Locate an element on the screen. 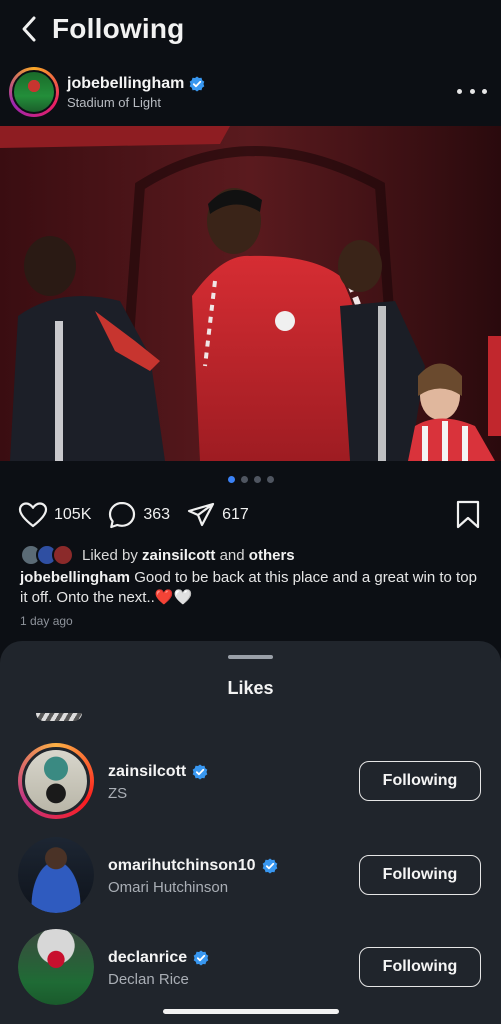 The width and height of the screenshot is (501, 1024). list-item-username: declanrice is located at coordinates (147, 958).